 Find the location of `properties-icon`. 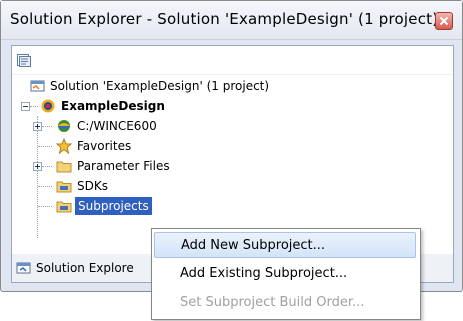

properties-icon is located at coordinates (24, 60).